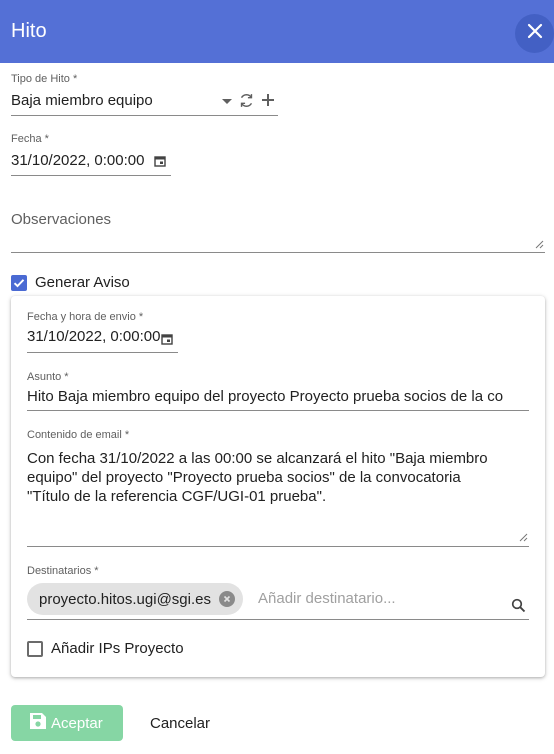 This screenshot has height=754, width=554. What do you see at coordinates (117, 648) in the screenshot?
I see `anadir-ips-label: Añadir IPs Proyecto` at bounding box center [117, 648].